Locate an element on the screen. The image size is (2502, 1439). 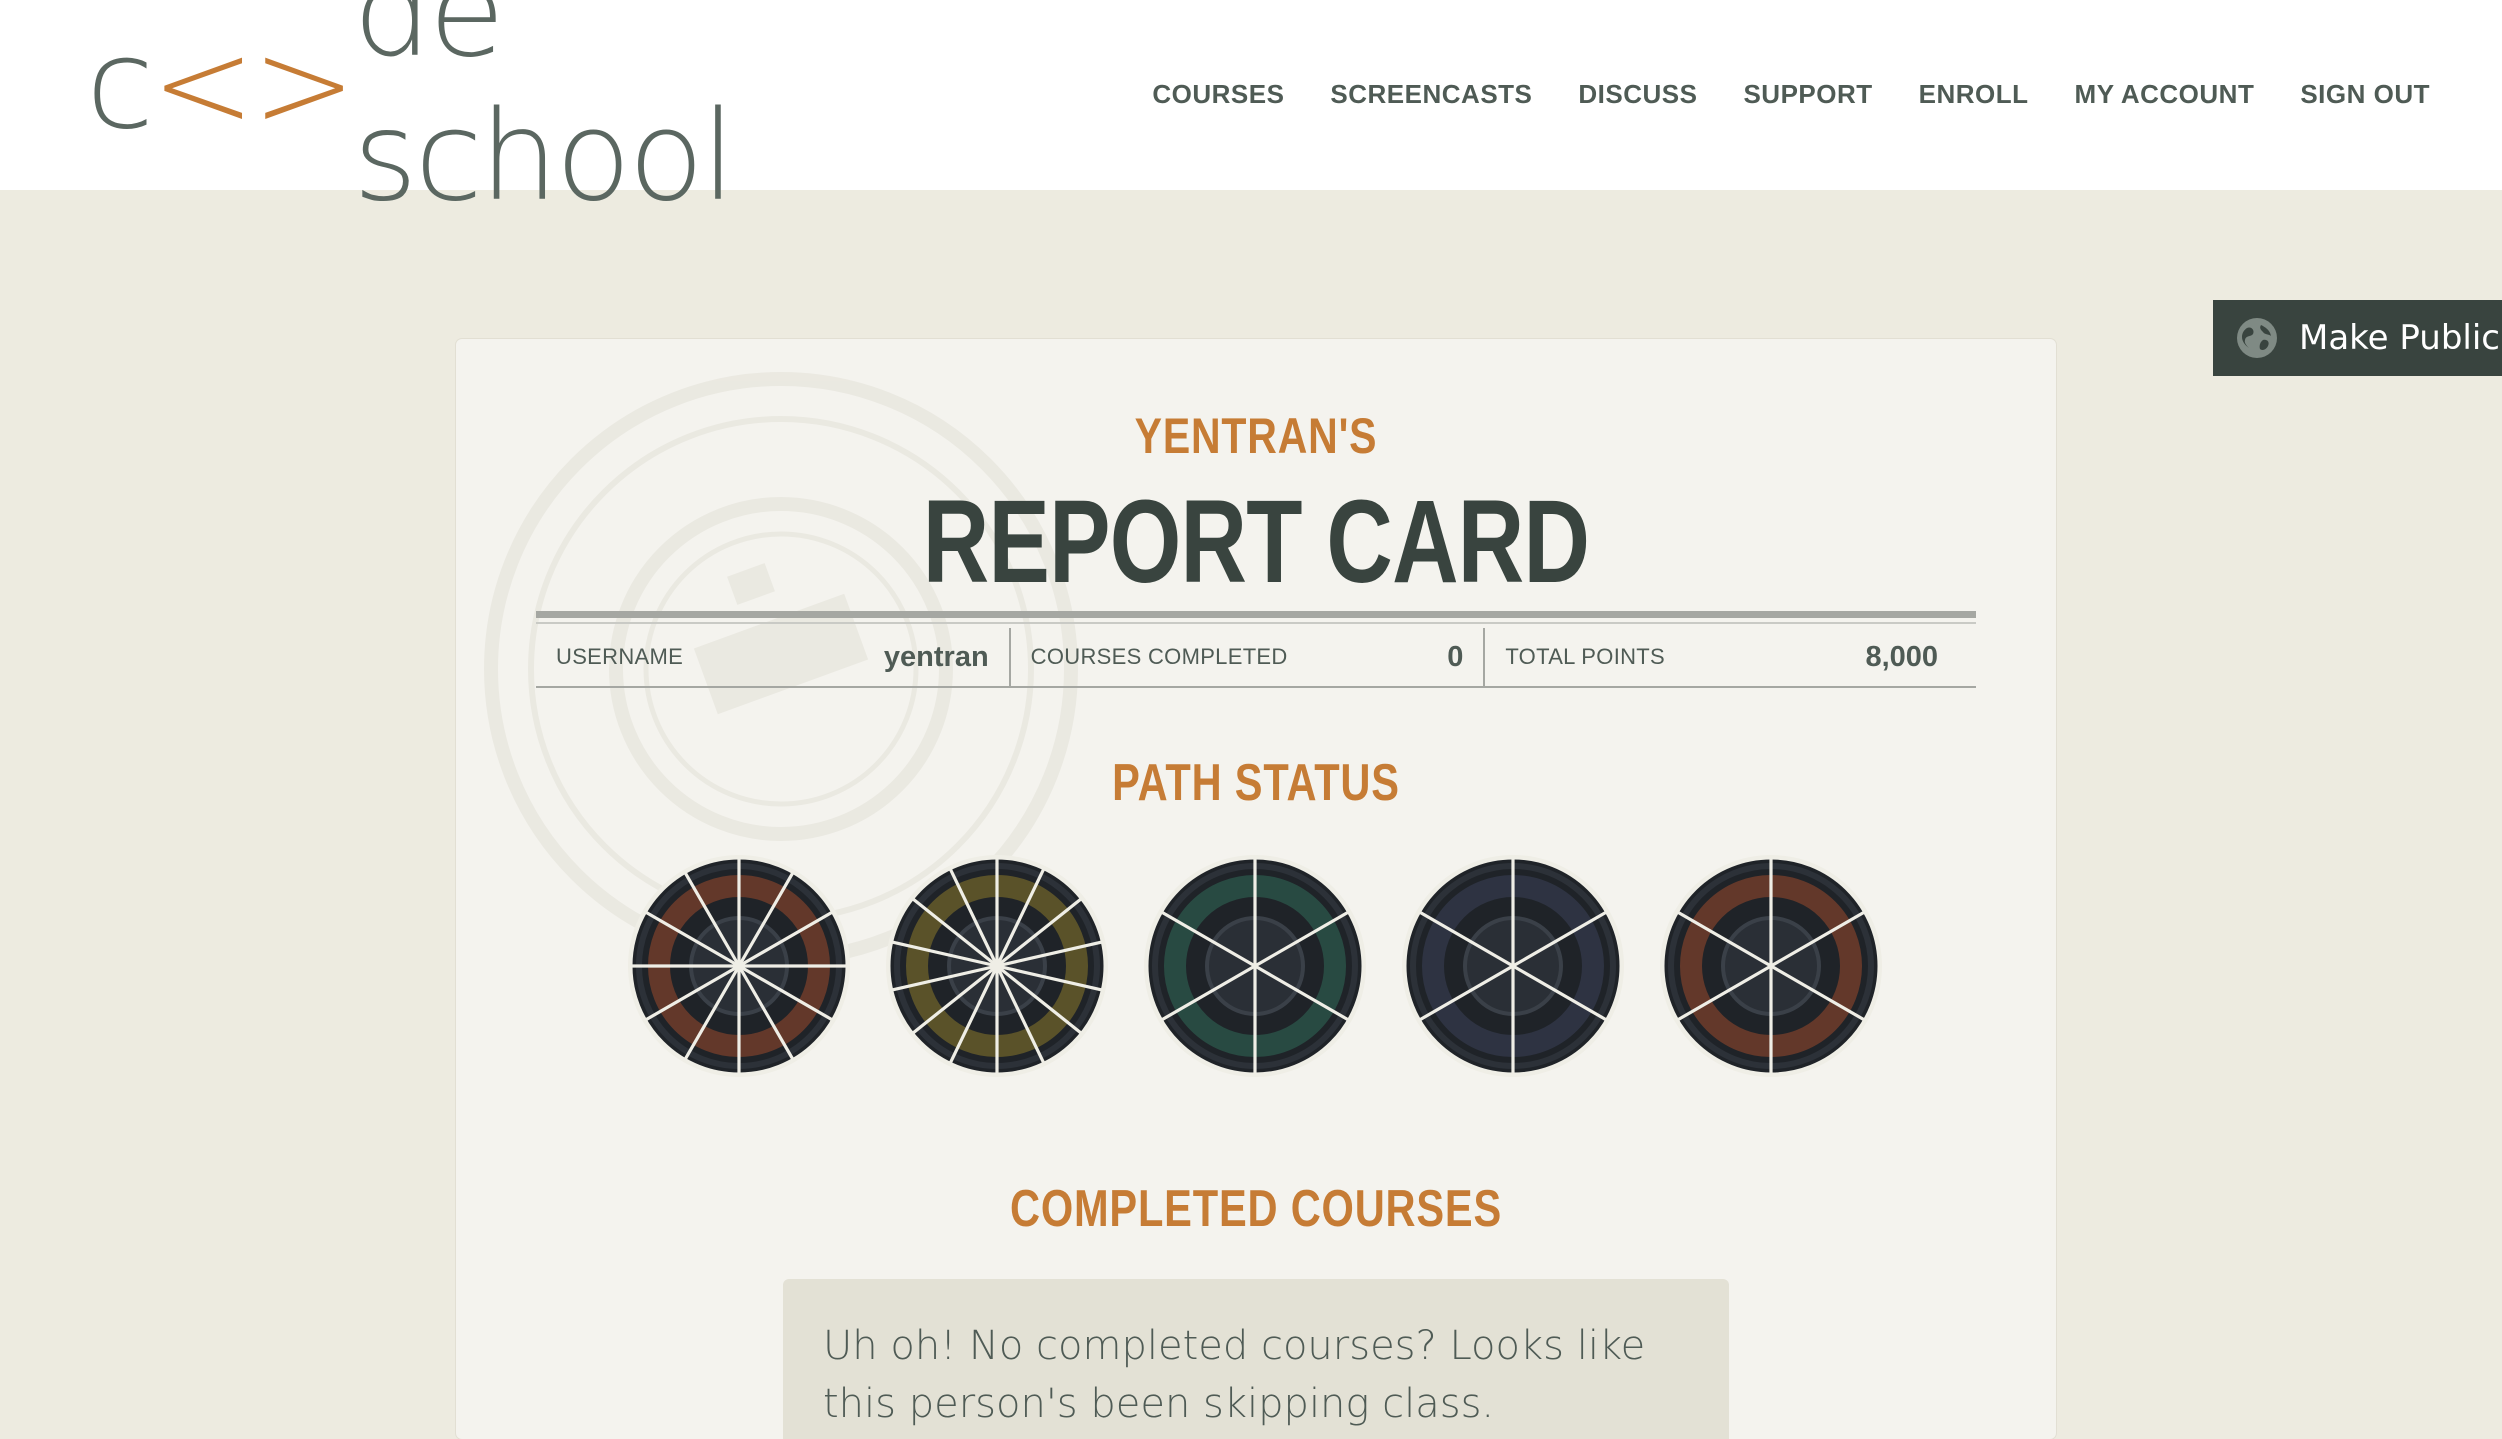
make-public-button: Make Public is located at coordinates (2357, 338).